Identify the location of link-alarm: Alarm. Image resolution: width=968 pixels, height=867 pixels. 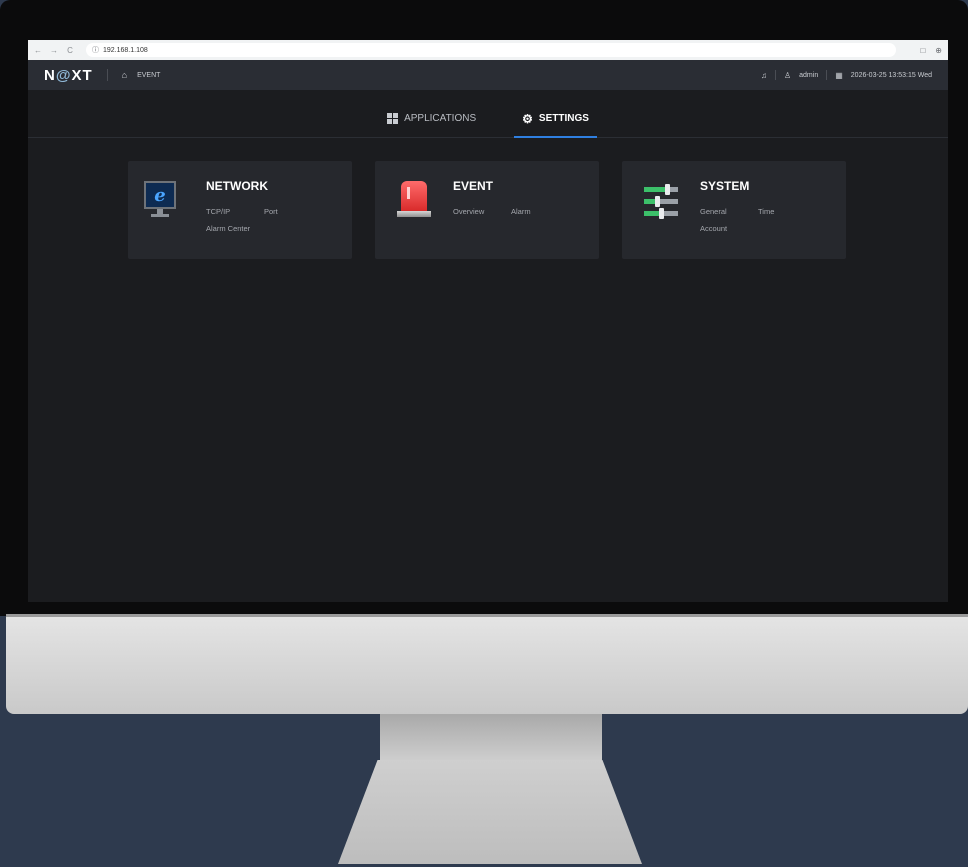
(541, 211).